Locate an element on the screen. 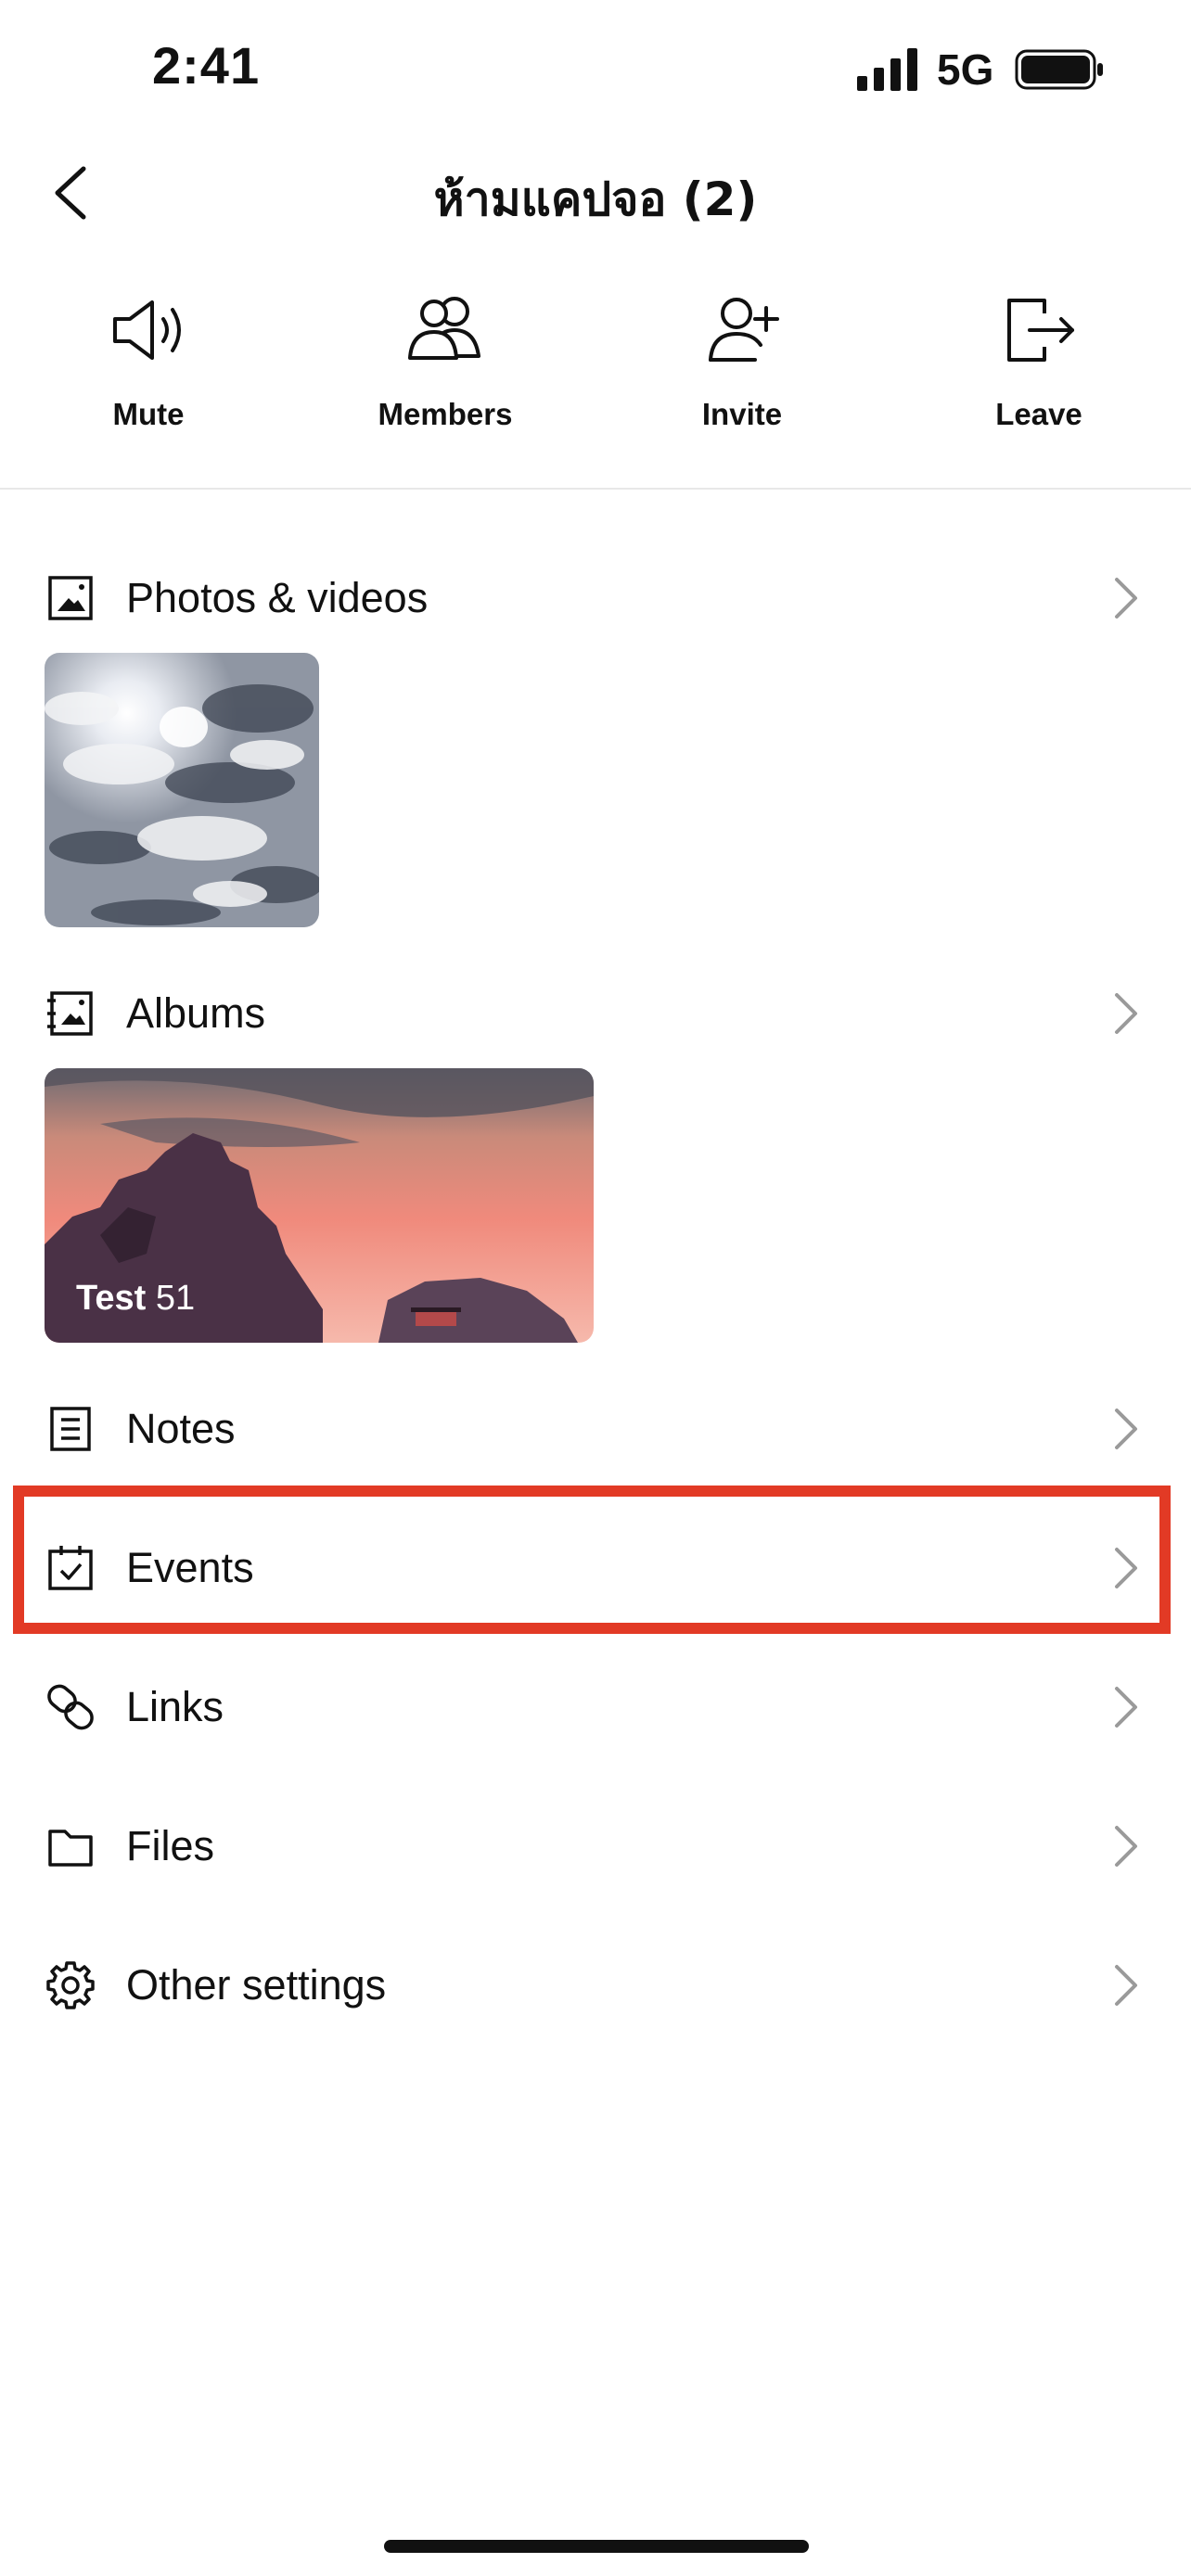 This screenshot has height=2576, width=1191. link-icon is located at coordinates (70, 1707).